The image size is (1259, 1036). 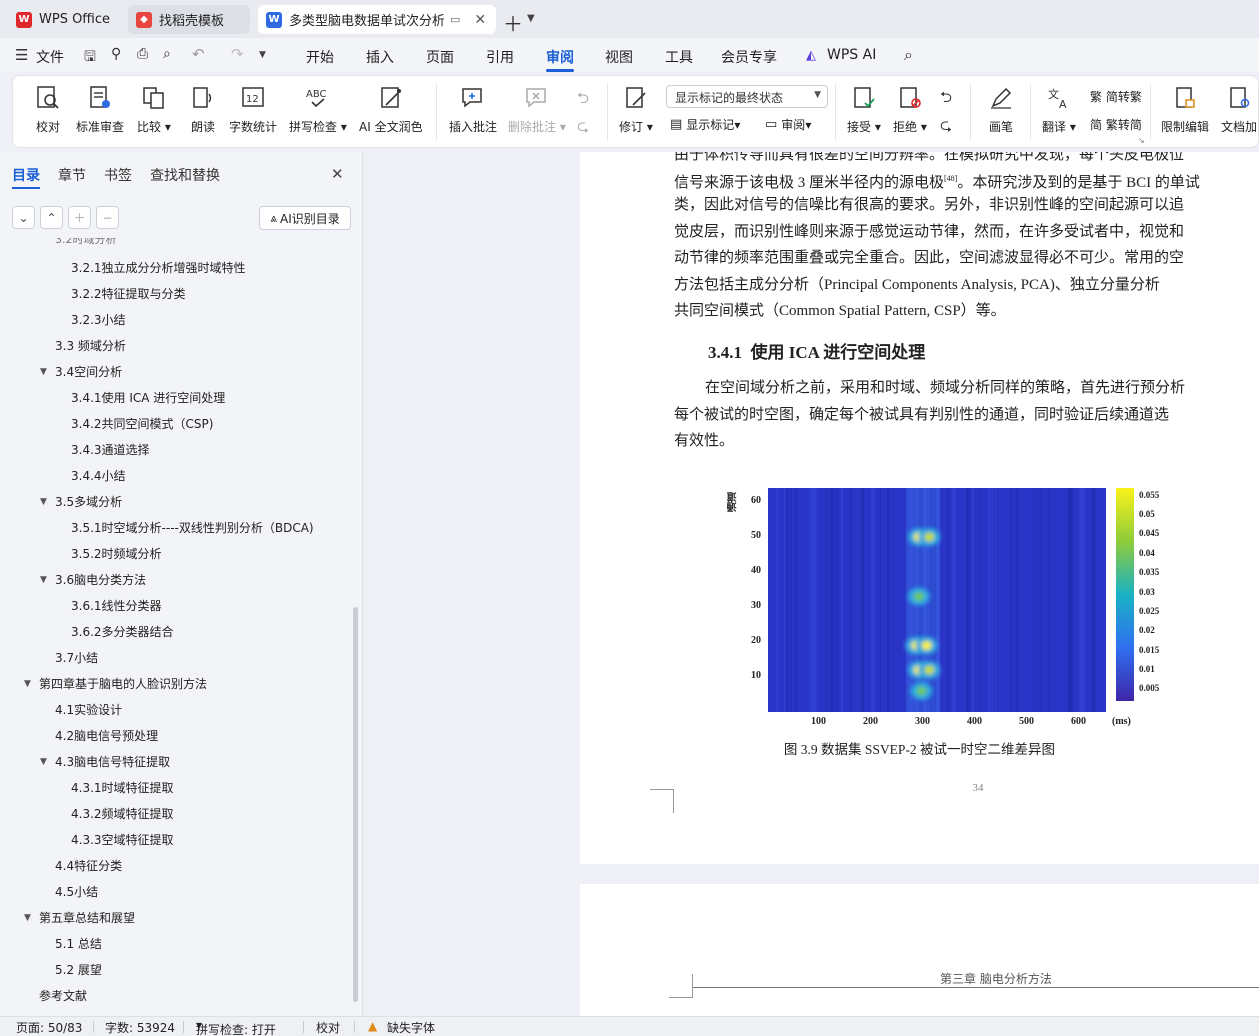 What do you see at coordinates (1116, 96) in the screenshot?
I see `to-traditional-button: 繁 简转繁` at bounding box center [1116, 96].